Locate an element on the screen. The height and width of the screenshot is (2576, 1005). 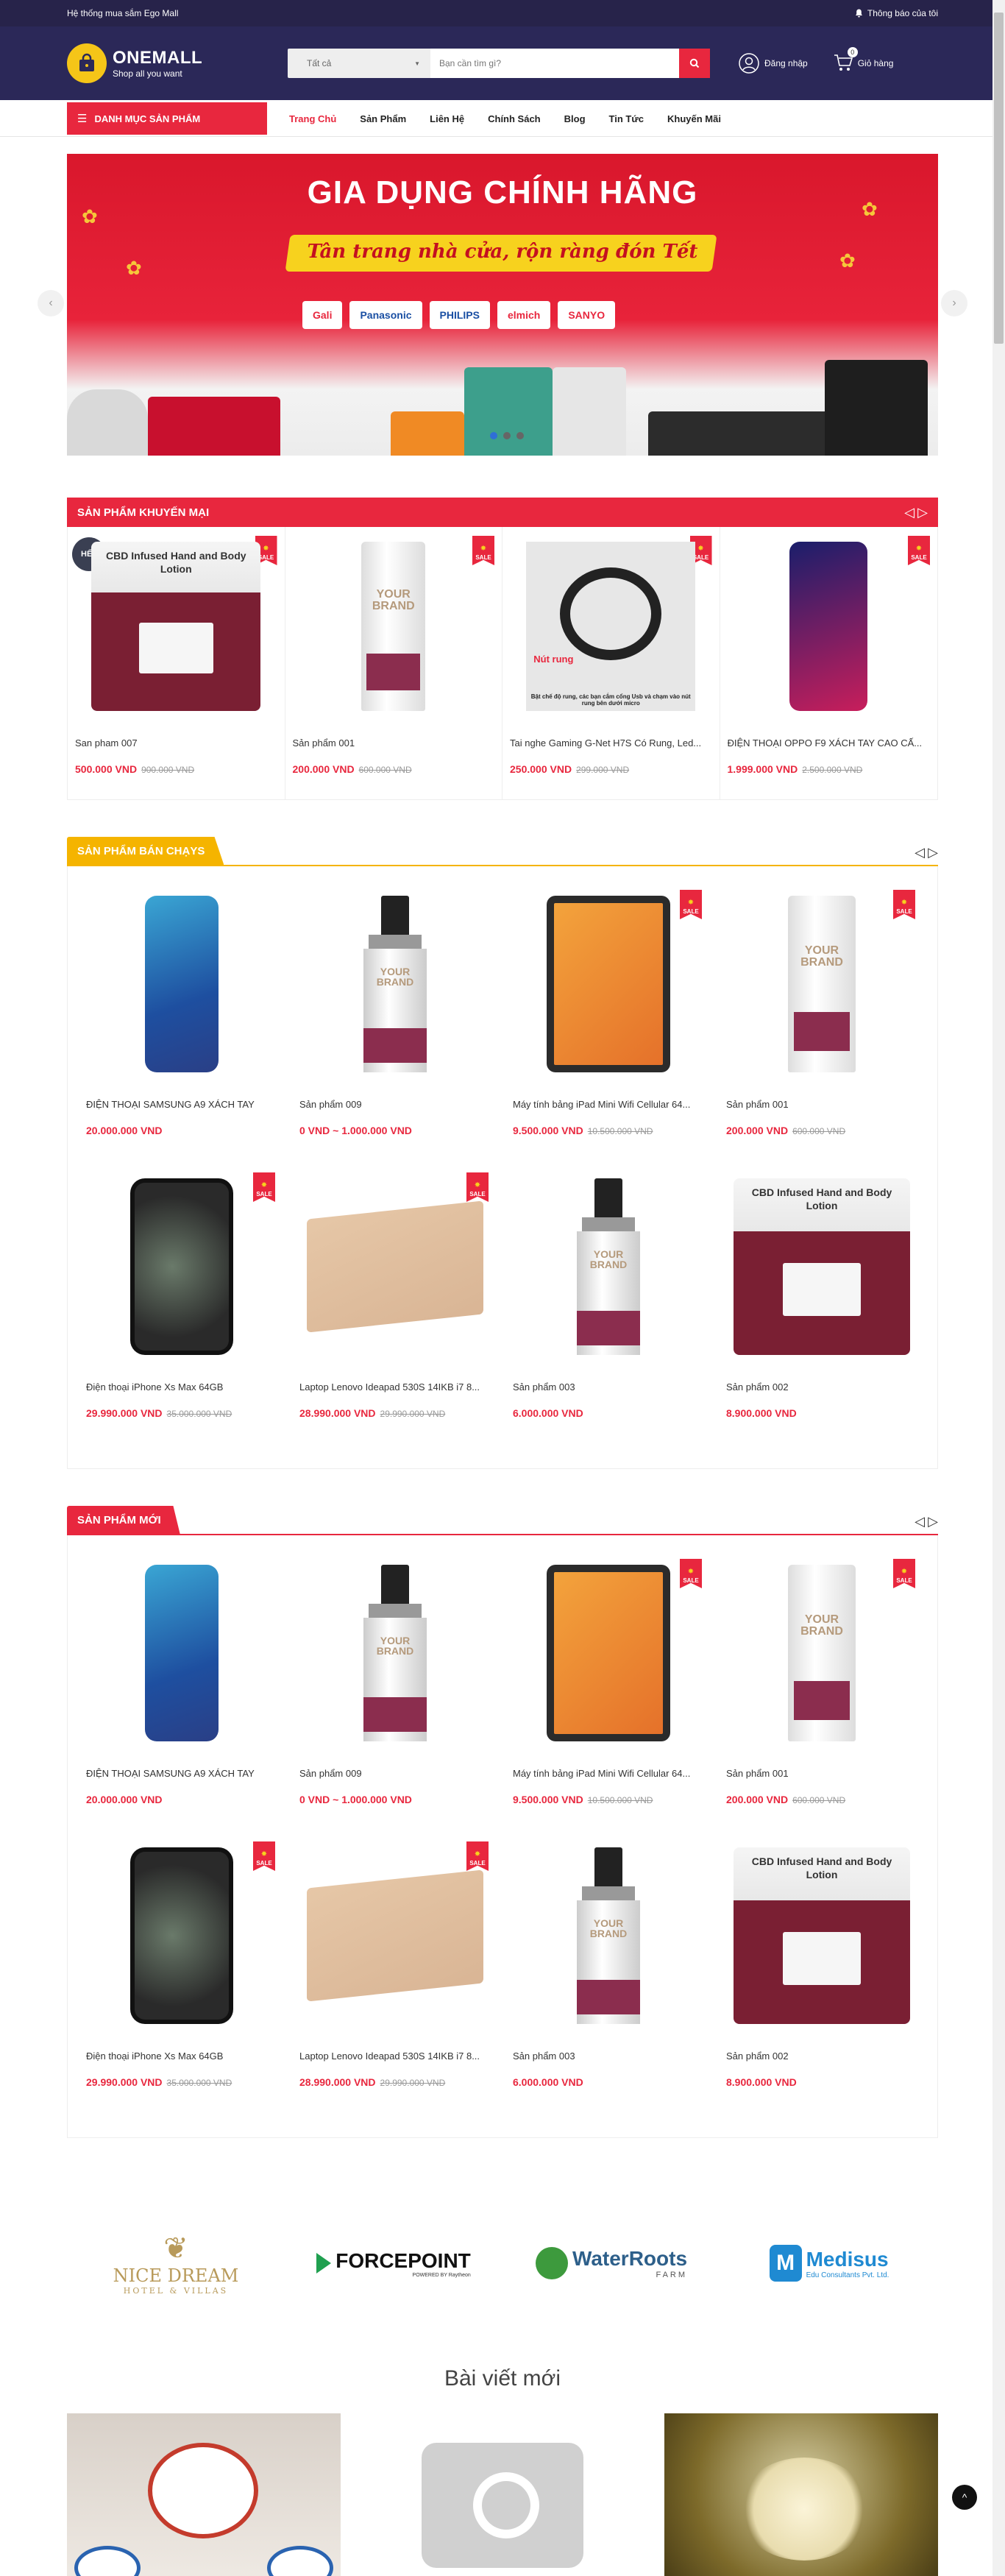
partner-waterroots: WaterRoots FARM is located at coordinates (611, 2263).